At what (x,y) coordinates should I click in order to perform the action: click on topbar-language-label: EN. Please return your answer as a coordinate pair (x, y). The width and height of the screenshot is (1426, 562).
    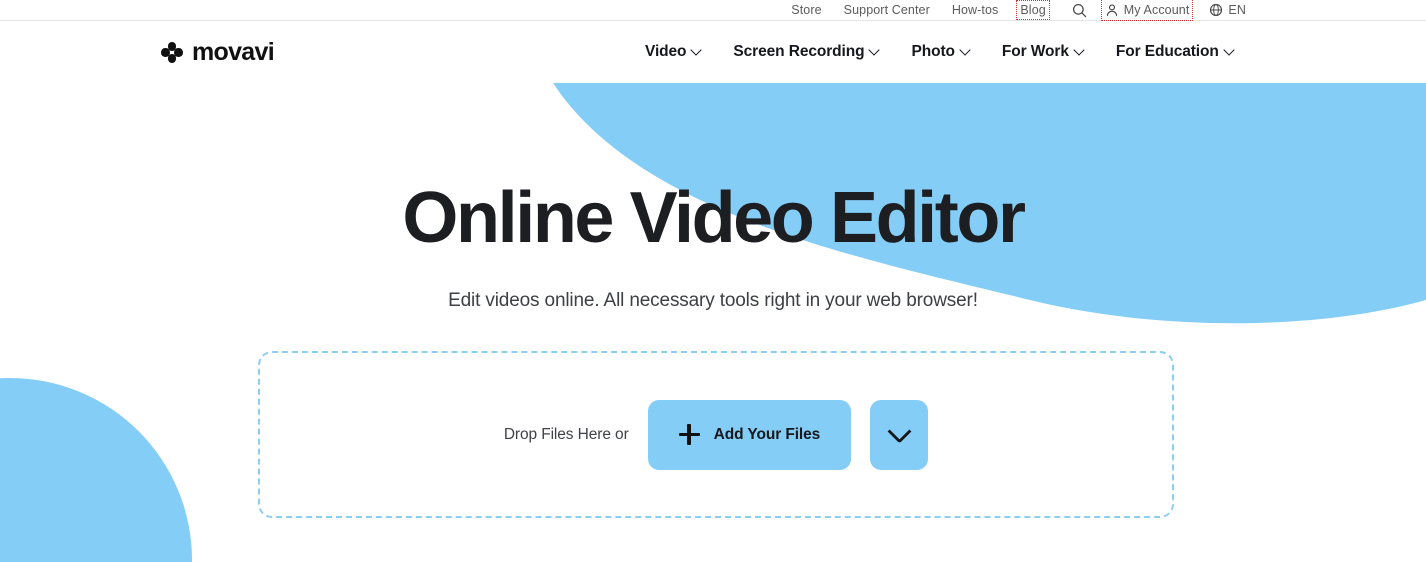
    Looking at the image, I should click on (1237, 9).